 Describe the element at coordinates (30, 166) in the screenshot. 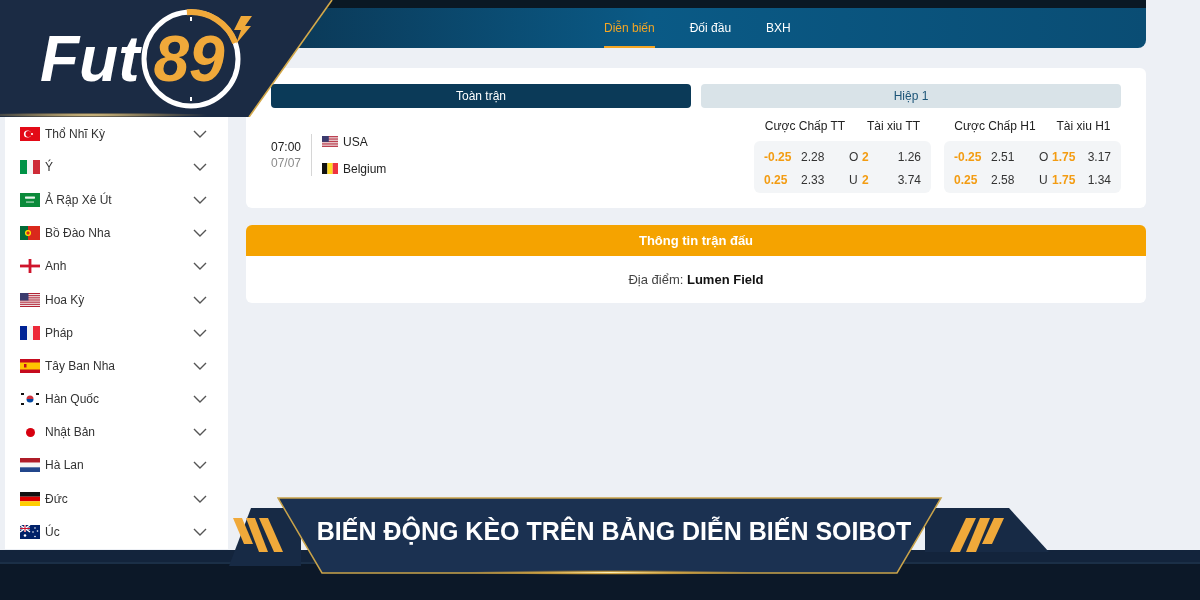

I see `italy-flag-icon` at that location.